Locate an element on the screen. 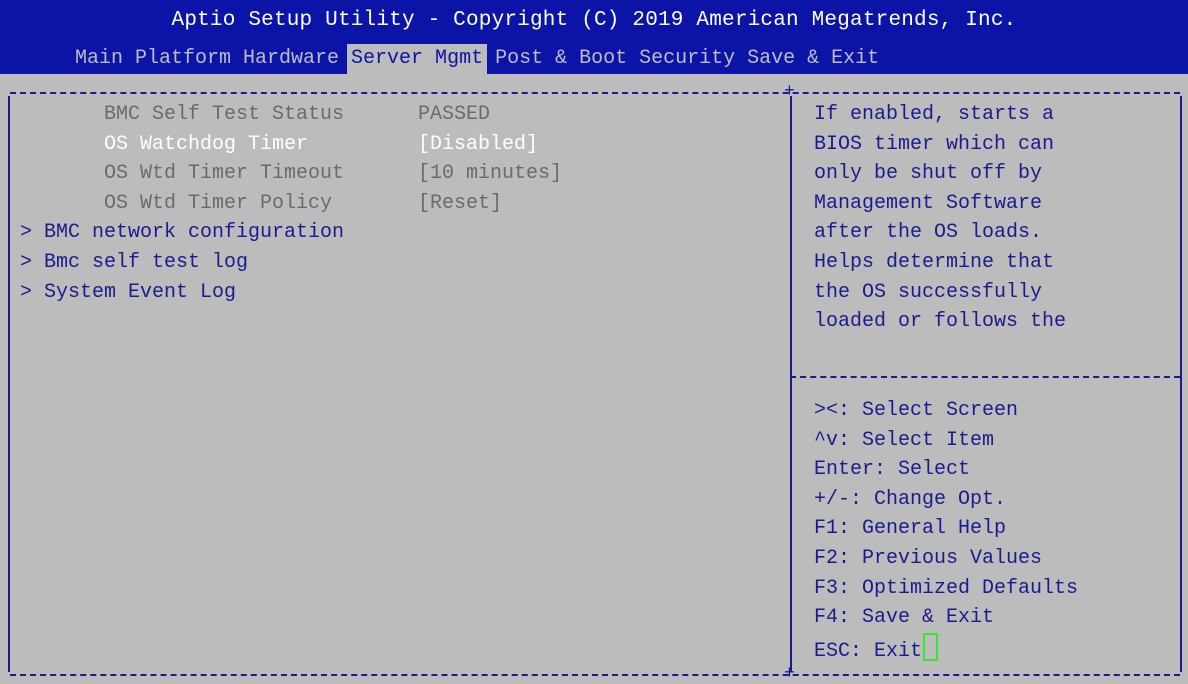 The height and width of the screenshot is (684, 1188). setting-bmc-self-test-status: BMC Self Test Status PASSED is located at coordinates (273, 115).